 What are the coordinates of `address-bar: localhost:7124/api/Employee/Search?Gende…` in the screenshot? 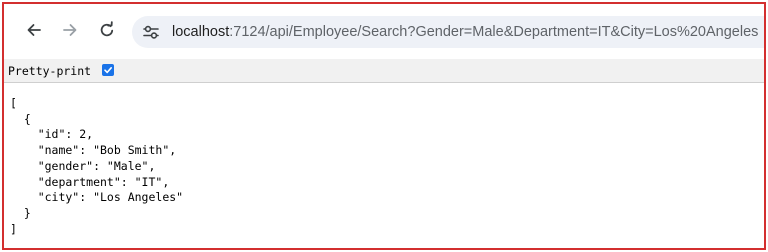 It's located at (448, 32).